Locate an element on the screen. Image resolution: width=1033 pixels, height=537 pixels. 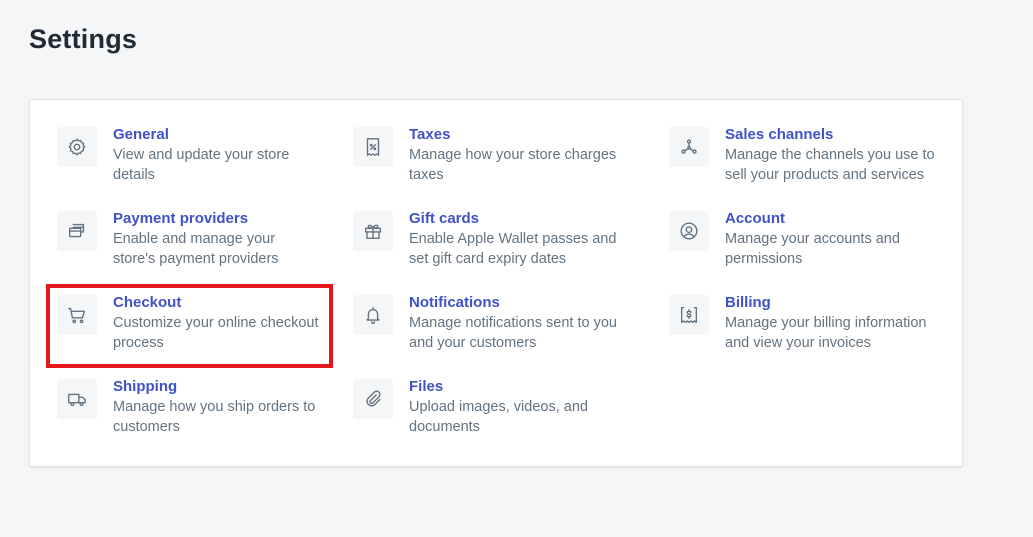
settings-item-desc: View and update your store is located at coordinates (201, 155).